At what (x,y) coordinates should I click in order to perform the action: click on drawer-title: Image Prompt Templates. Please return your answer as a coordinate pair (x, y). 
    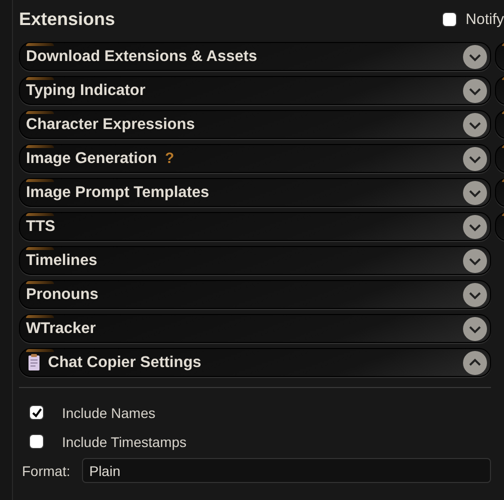
    Looking at the image, I should click on (118, 193).